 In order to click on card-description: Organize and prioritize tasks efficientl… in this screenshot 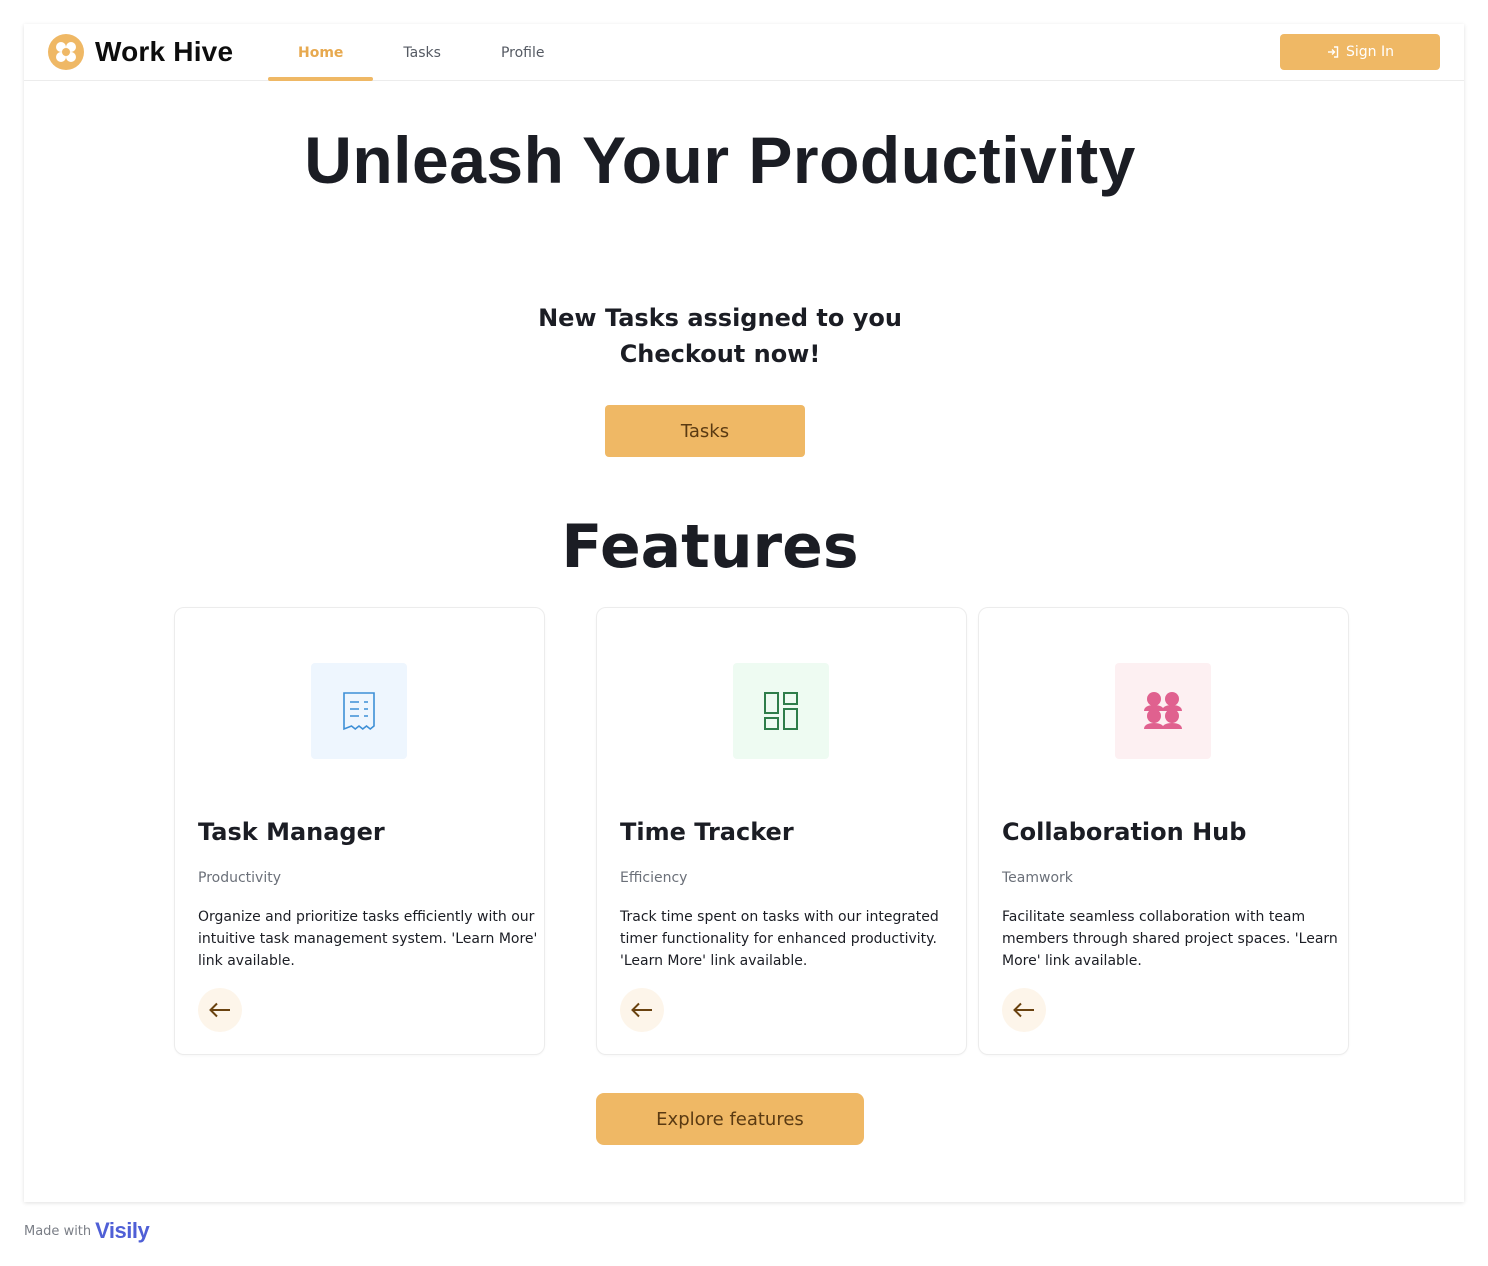, I will do `click(368, 939)`.